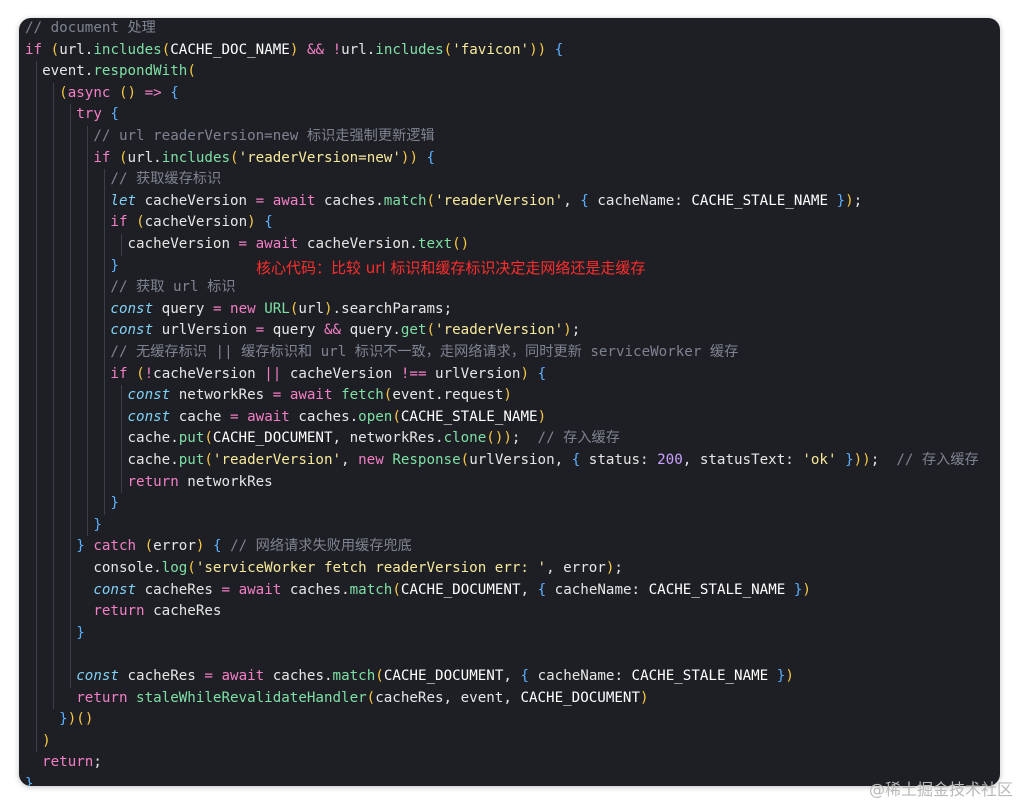 Image resolution: width=1019 pixels, height=806 pixels. I want to click on code-line: cacheVersion = await cacheVersion.text(), so click(247, 245).